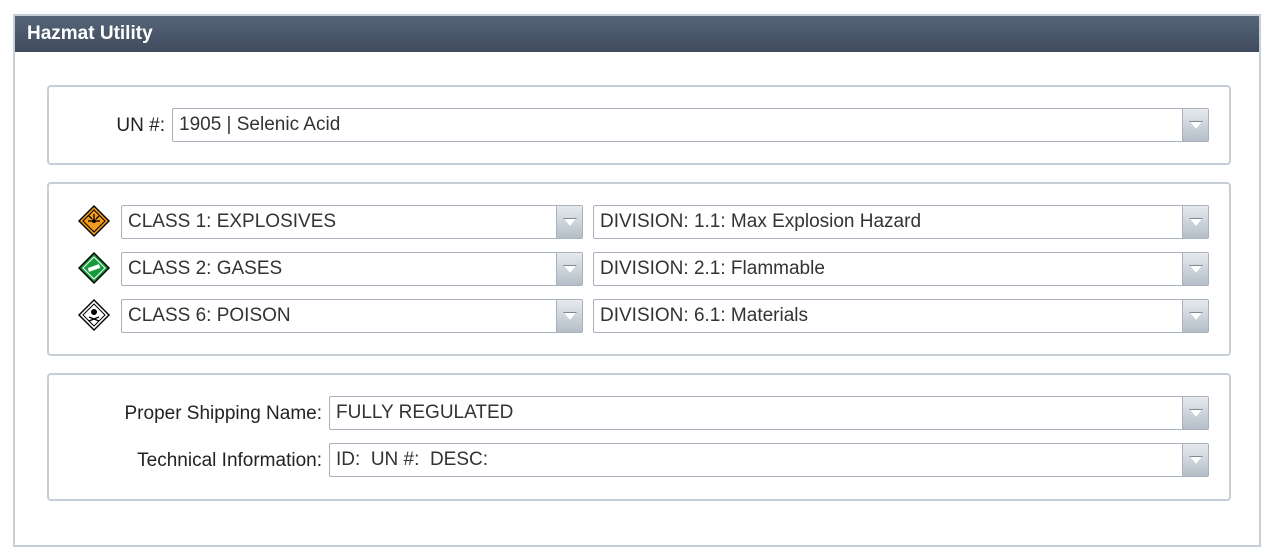  What do you see at coordinates (94, 268) in the screenshot?
I see `flammable-gas-placard-icon` at bounding box center [94, 268].